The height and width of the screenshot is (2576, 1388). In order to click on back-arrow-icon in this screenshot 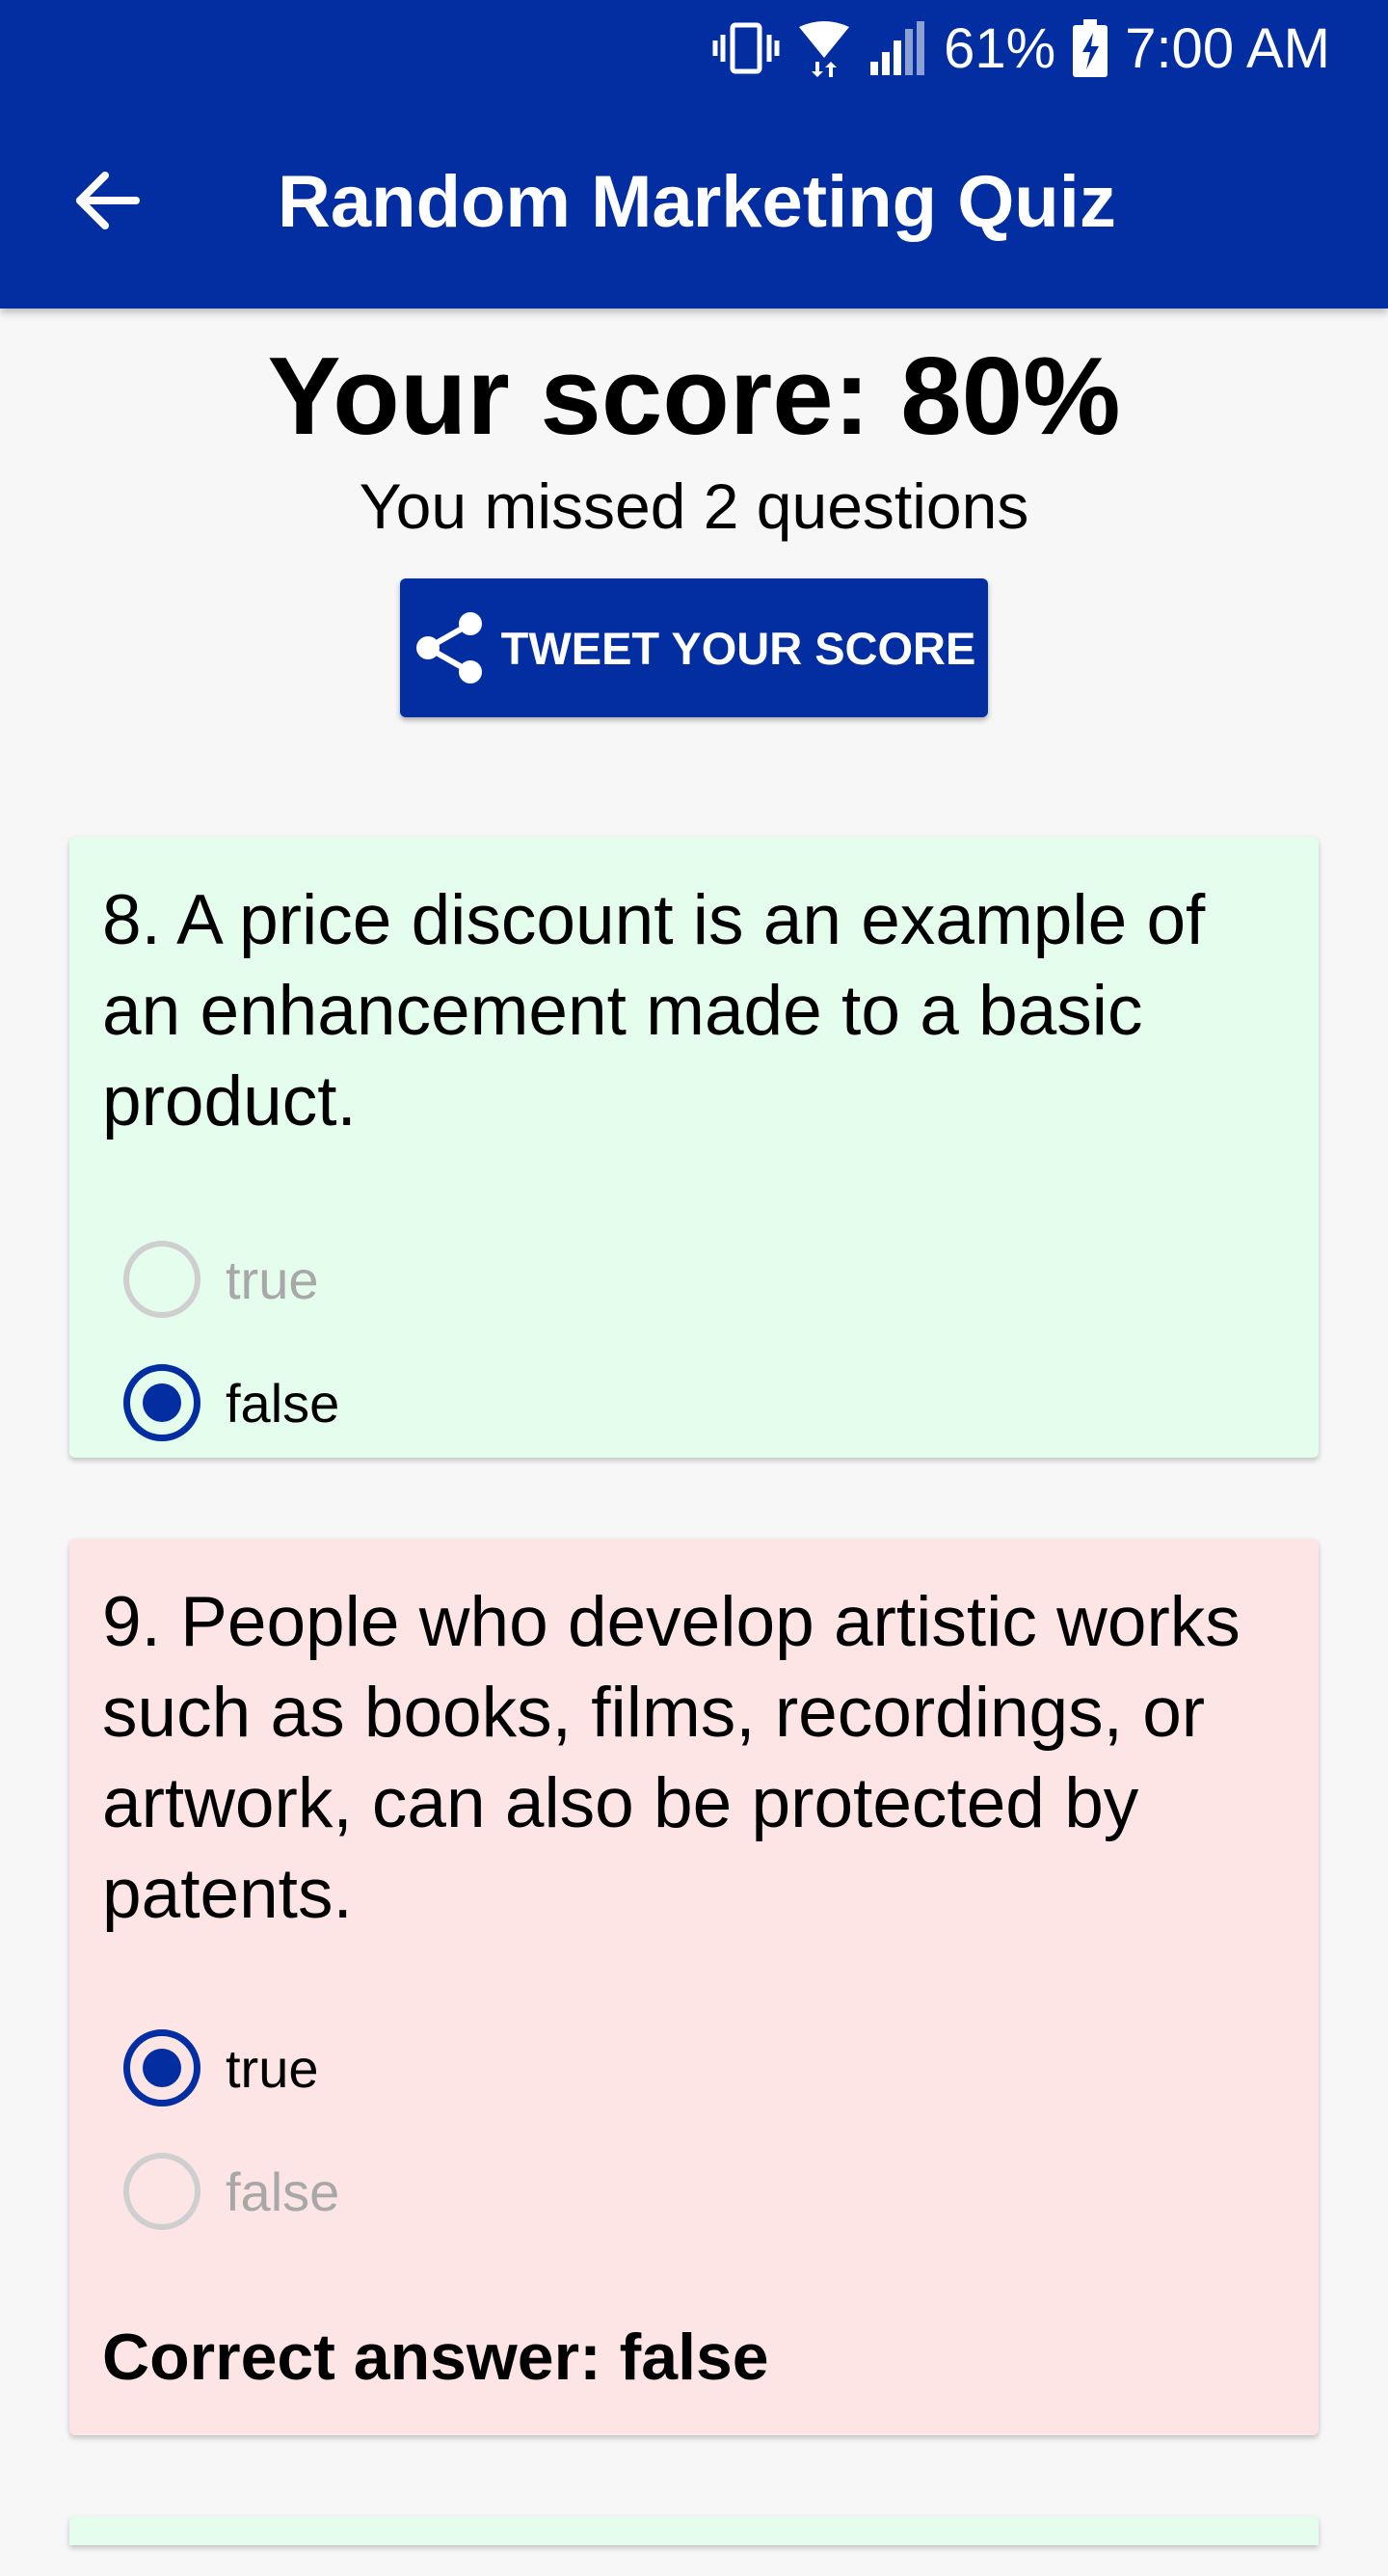, I will do `click(106, 203)`.